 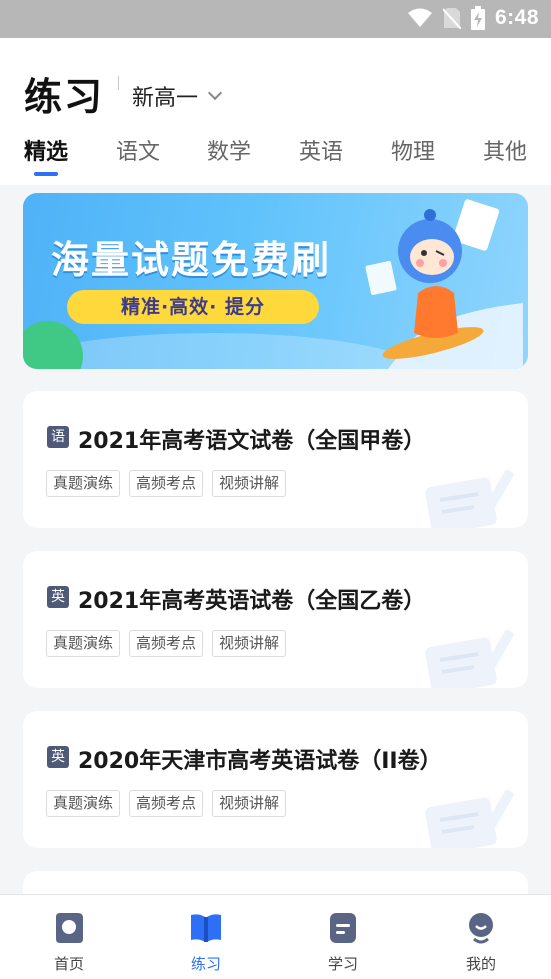 What do you see at coordinates (46, 150) in the screenshot?
I see `tab-featured: 精选` at bounding box center [46, 150].